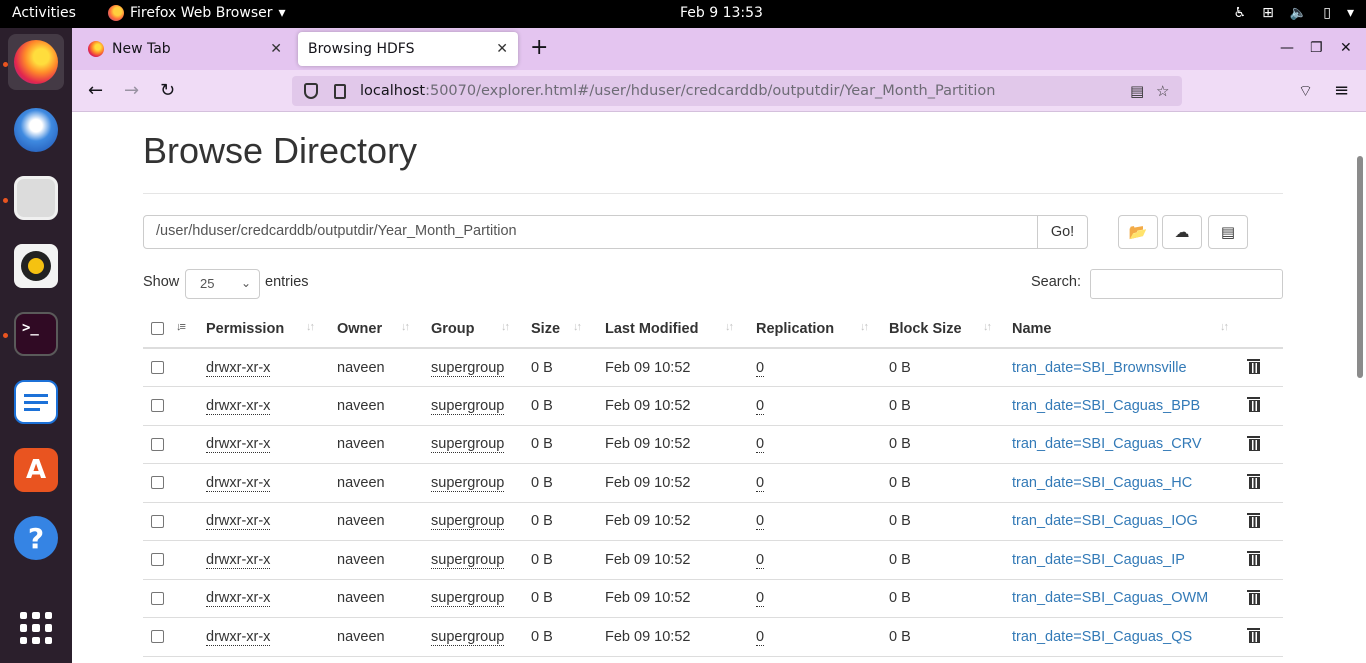 Image resolution: width=1366 pixels, height=663 pixels. Describe the element at coordinates (1105, 521) in the screenshot. I see `directory-link: tran_date=SBI_Caguas_IOG` at that location.